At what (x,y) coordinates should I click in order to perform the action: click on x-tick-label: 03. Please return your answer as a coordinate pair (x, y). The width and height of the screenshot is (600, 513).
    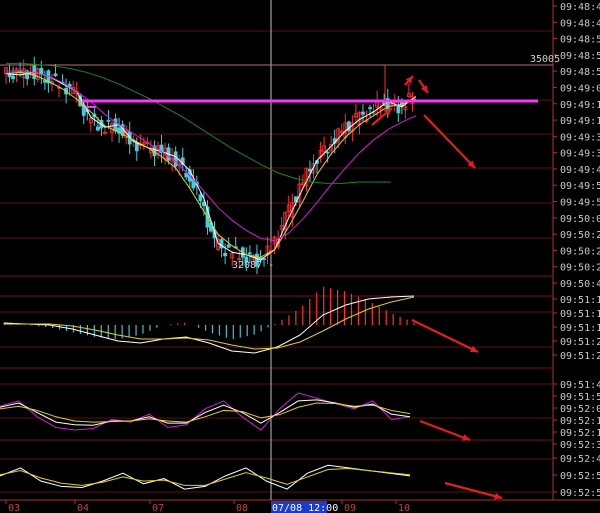
    Looking at the image, I should click on (14, 508).